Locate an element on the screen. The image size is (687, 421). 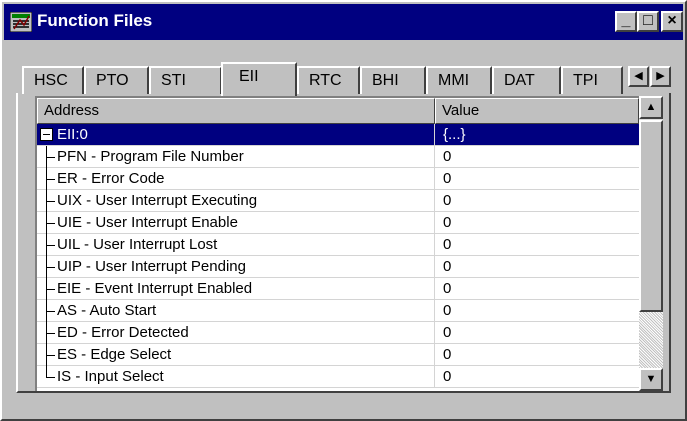
table-row: UIE - User Interrupt Enable 0 is located at coordinates (338, 223).